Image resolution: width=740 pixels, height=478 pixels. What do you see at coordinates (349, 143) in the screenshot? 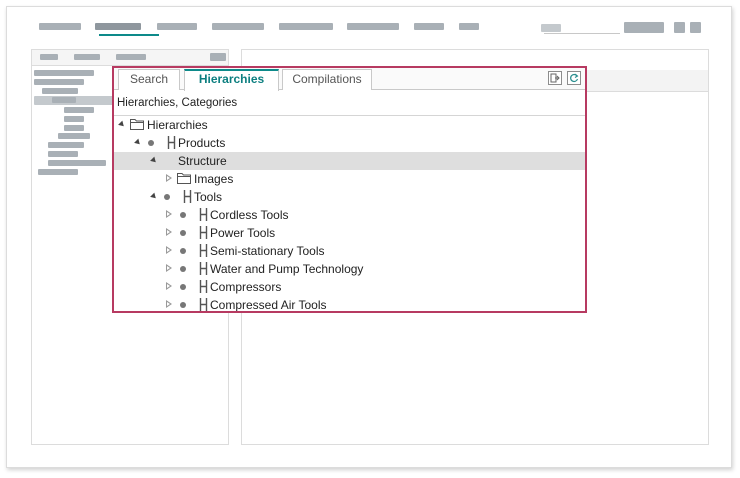
I see `tree-row-products: Products` at bounding box center [349, 143].